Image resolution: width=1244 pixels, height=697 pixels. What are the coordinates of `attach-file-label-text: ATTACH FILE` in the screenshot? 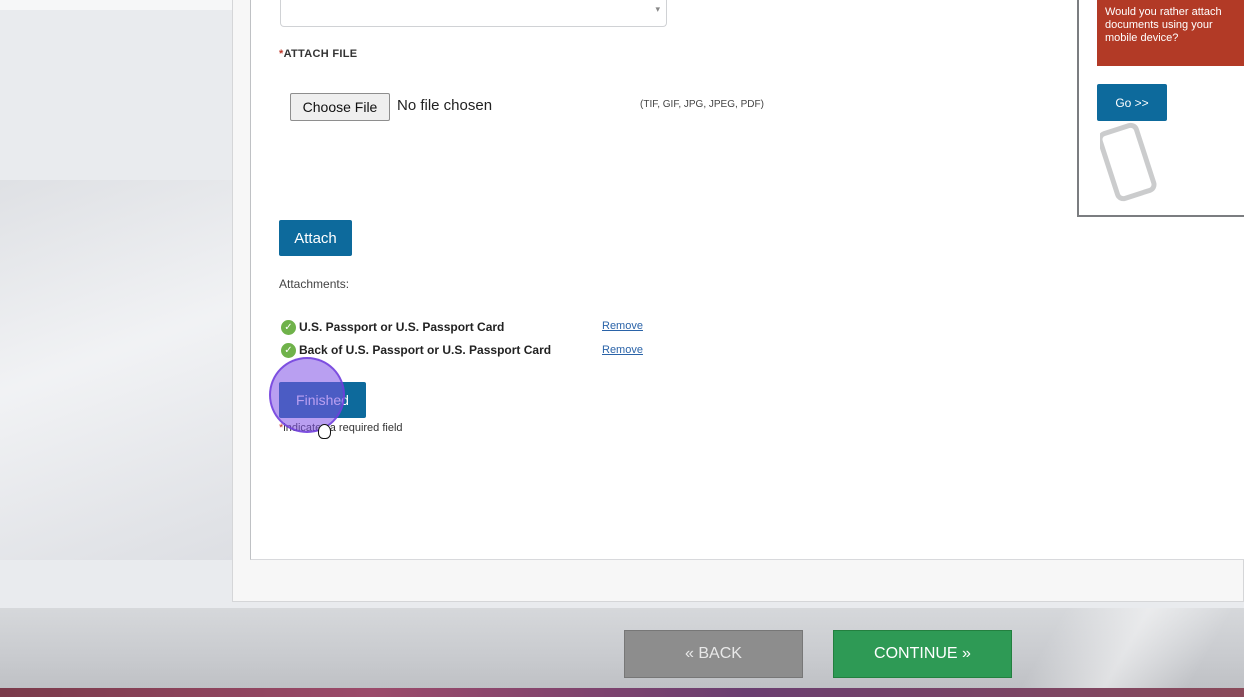 It's located at (320, 54).